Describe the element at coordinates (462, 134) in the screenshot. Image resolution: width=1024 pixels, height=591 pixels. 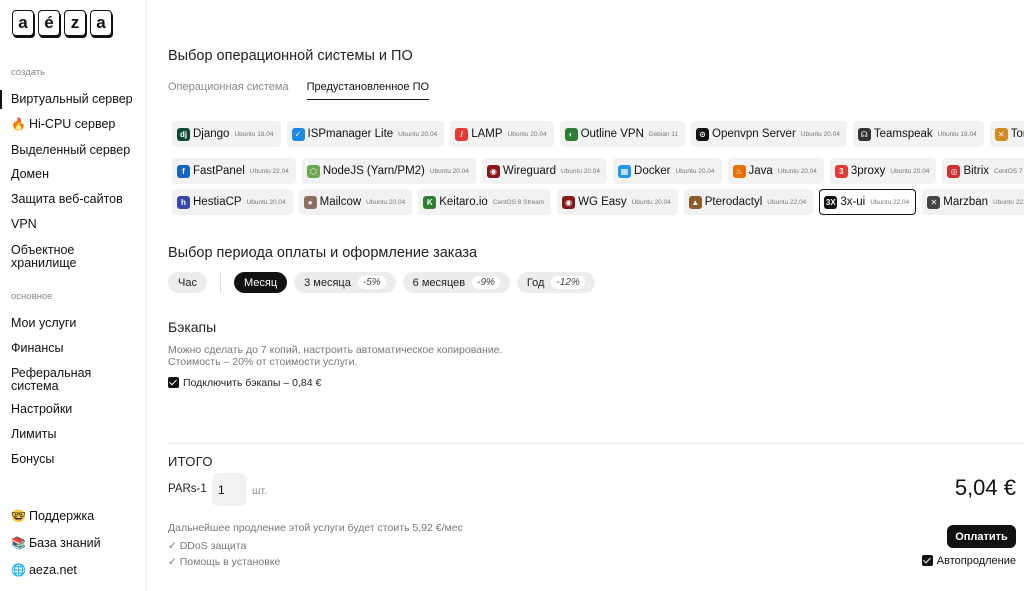
I see `lamp-icon: /` at that location.